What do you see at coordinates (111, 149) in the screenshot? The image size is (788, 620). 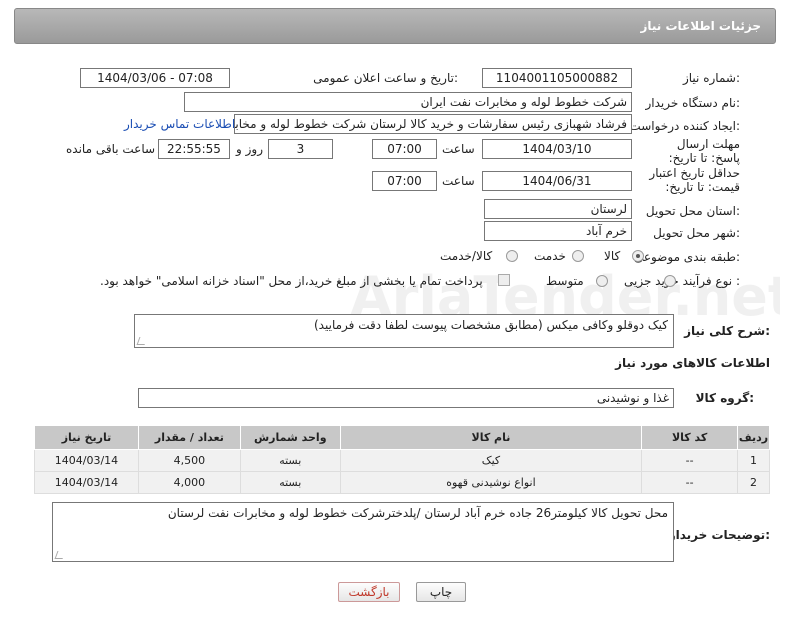 I see `remaining-label: ساعت باقی مانده` at bounding box center [111, 149].